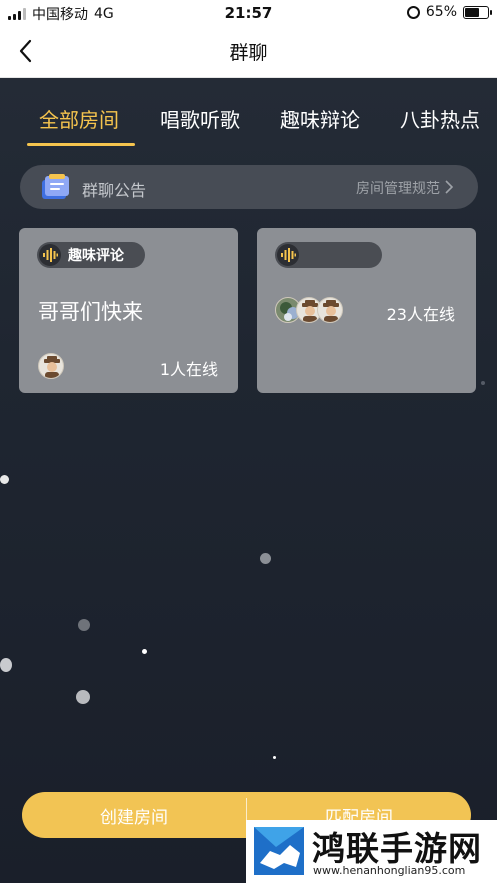 The height and width of the screenshot is (883, 497). Describe the element at coordinates (413, 12) in the screenshot. I see `alarm-icon` at that location.